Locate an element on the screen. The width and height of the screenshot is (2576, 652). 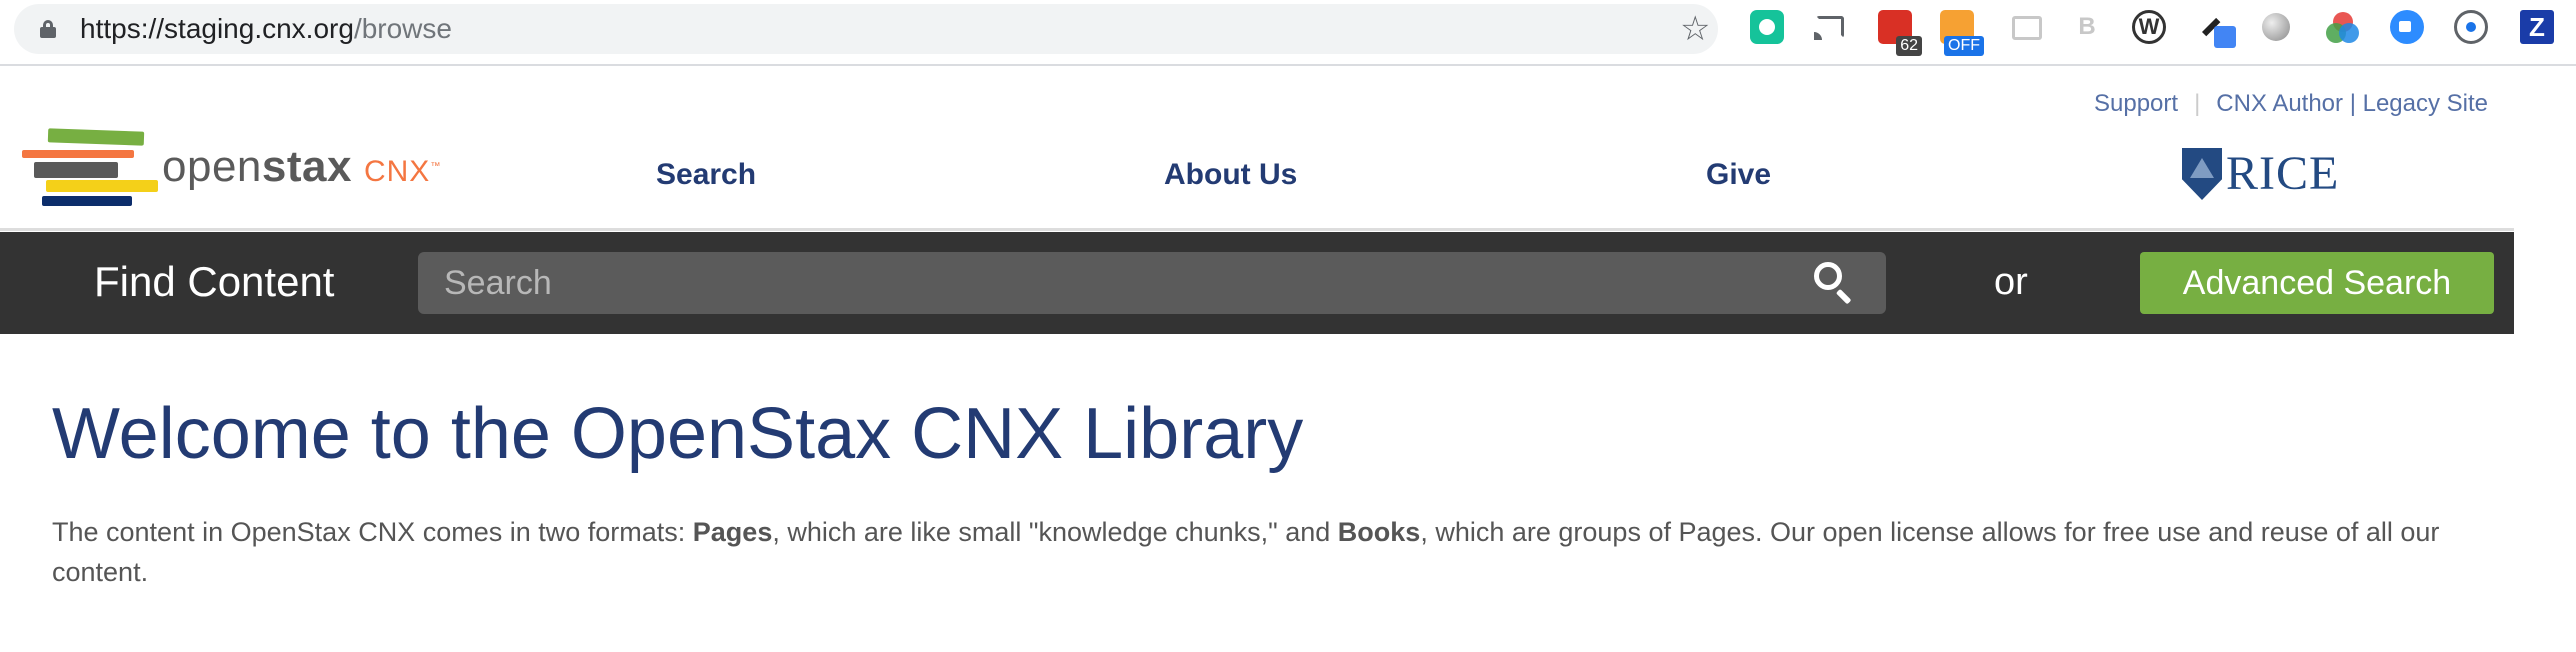
find-content-title: Find Content is located at coordinates (214, 281).